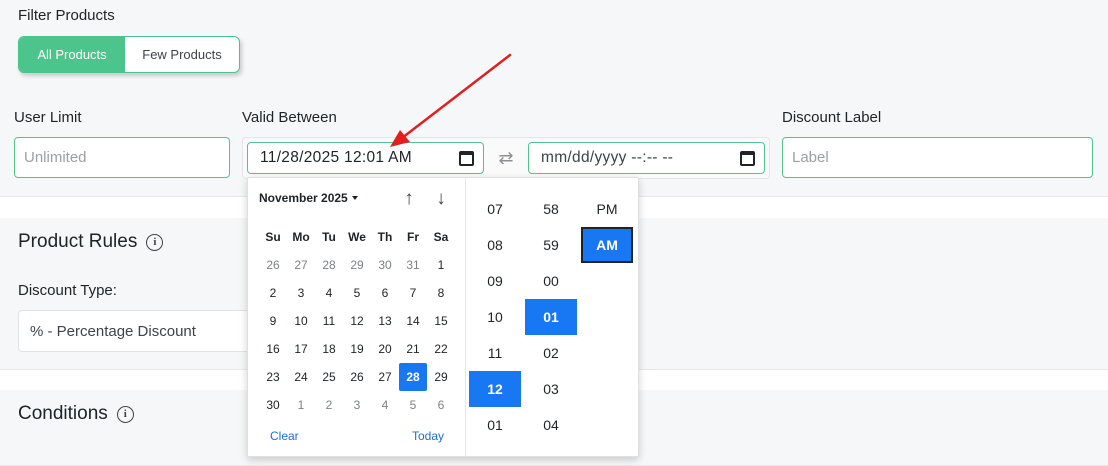  What do you see at coordinates (72, 54) in the screenshot?
I see `filter-all-products-button: All Products` at bounding box center [72, 54].